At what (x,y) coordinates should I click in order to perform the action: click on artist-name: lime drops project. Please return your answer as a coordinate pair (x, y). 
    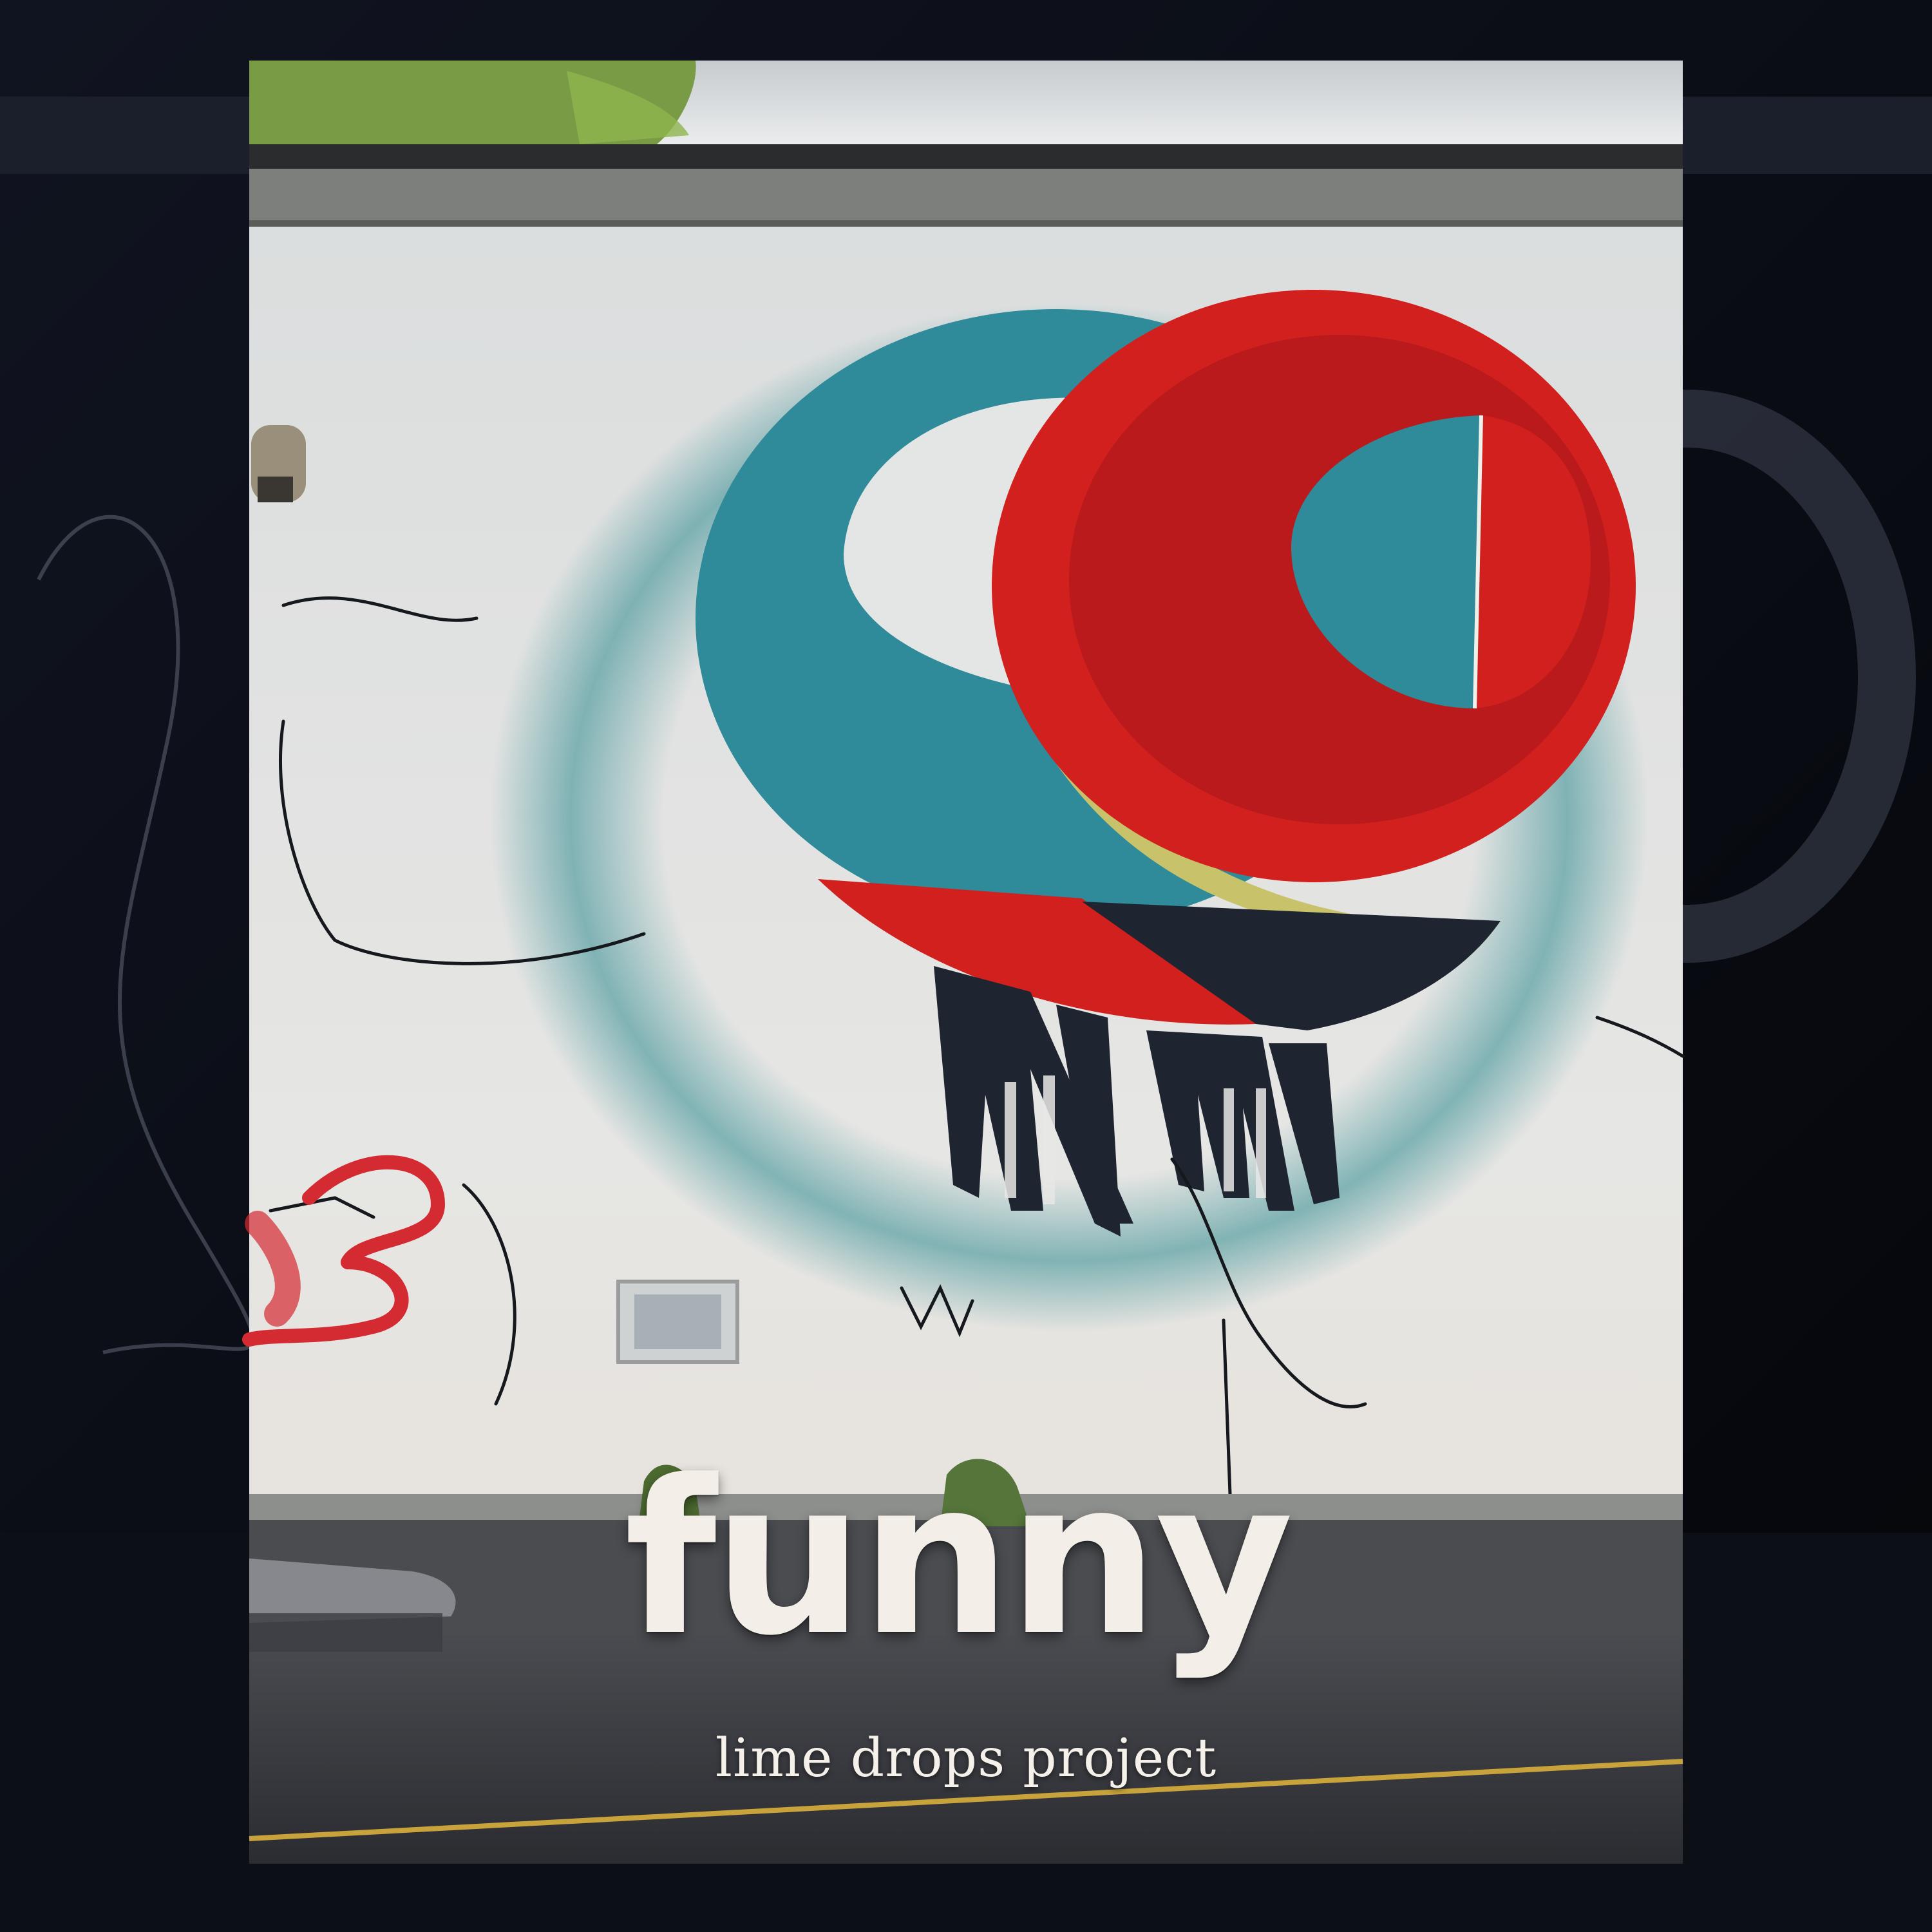
    Looking at the image, I should click on (966, 1758).